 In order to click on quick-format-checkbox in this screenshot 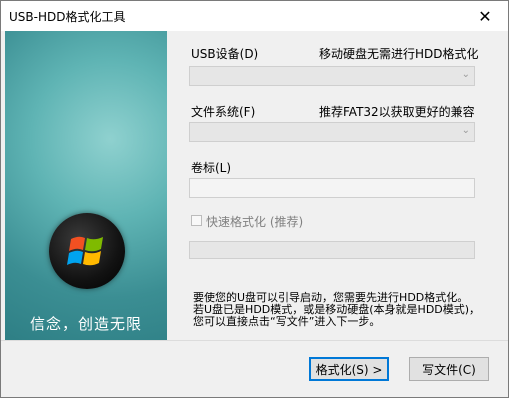, I will do `click(196, 220)`.